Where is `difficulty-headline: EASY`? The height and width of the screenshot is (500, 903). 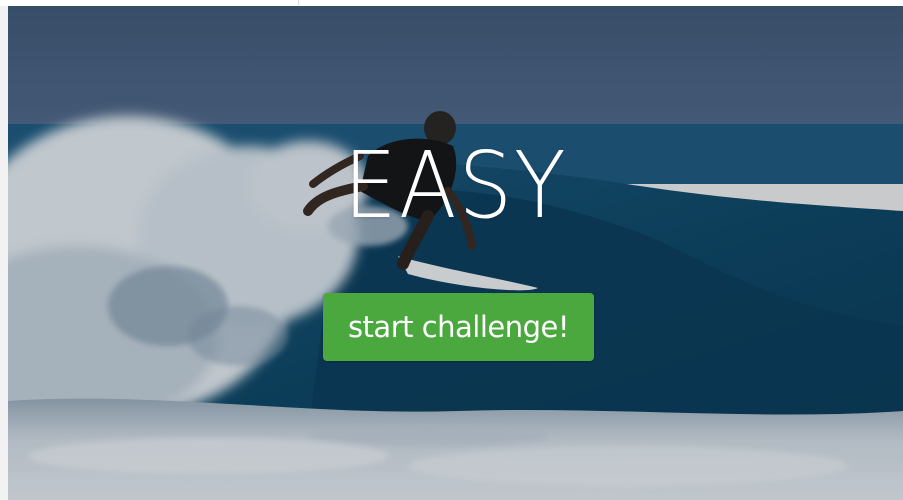 difficulty-headline: EASY is located at coordinates (455, 185).